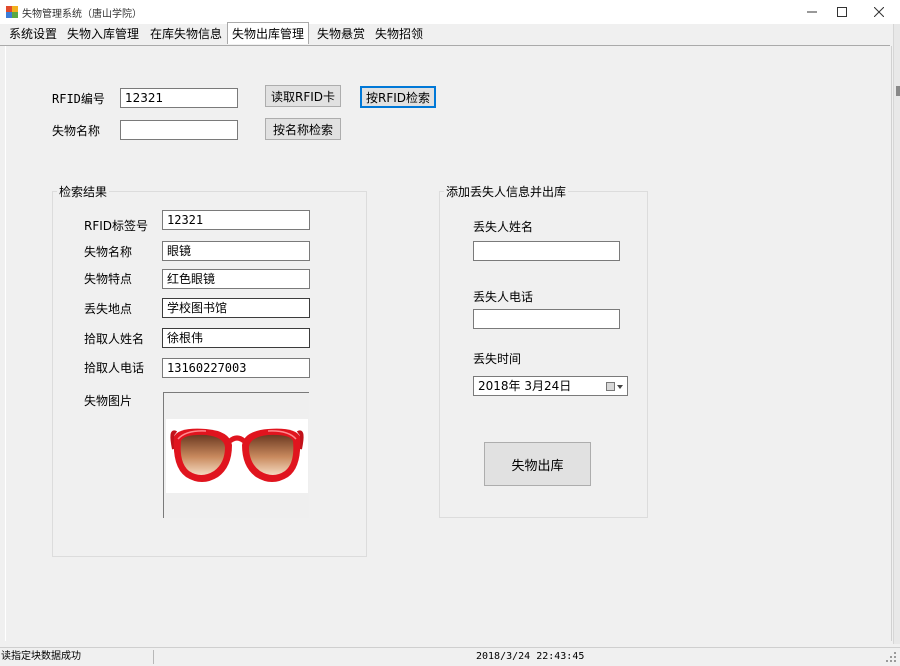  What do you see at coordinates (525, 386) in the screenshot?
I see `lost-time-value: 2018年 3月24日` at bounding box center [525, 386].